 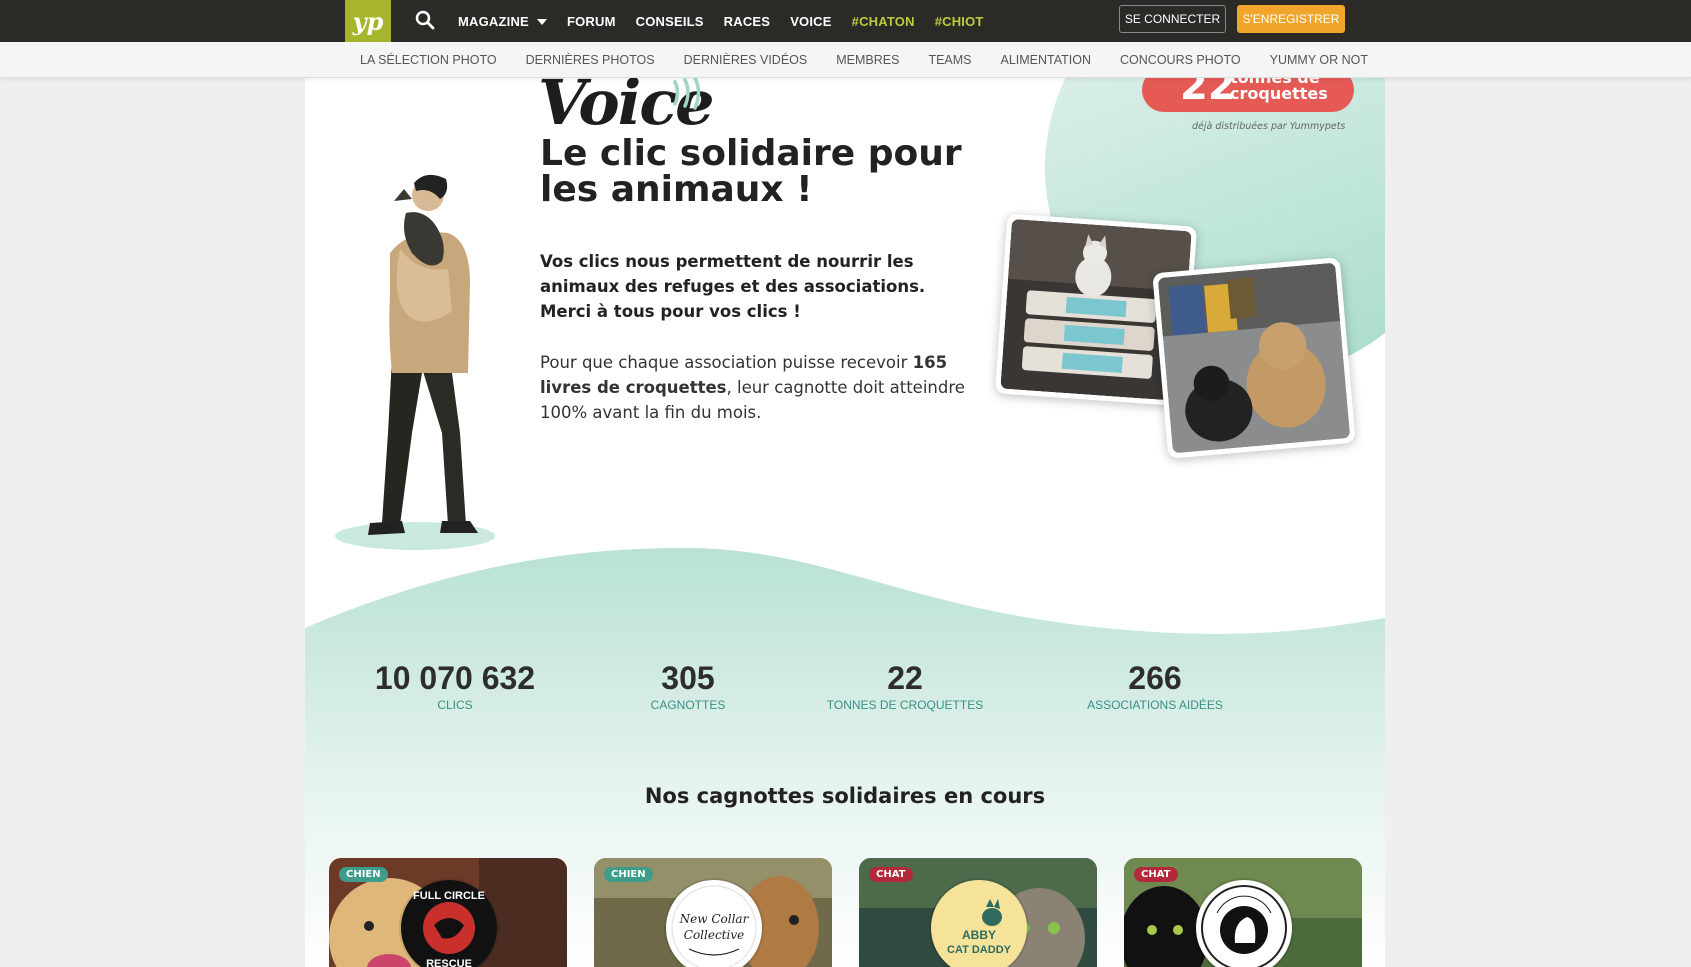 What do you see at coordinates (1269, 126) in the screenshot?
I see `counter-subtitle: déjà distribuées par Yummypets` at bounding box center [1269, 126].